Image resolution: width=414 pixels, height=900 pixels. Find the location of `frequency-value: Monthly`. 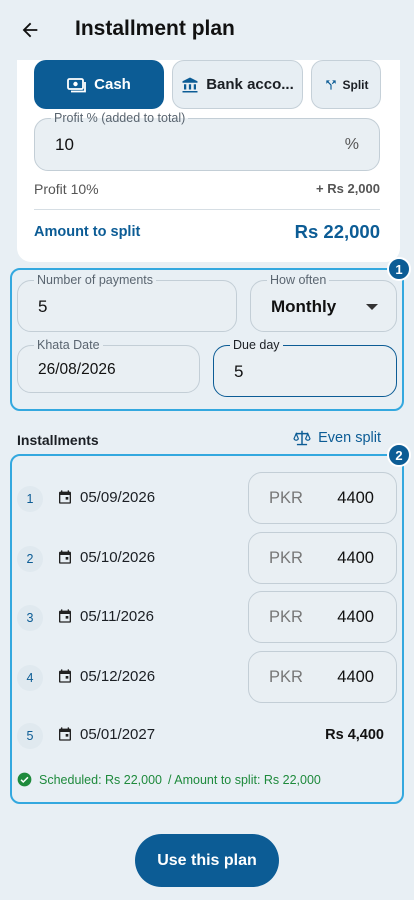

frequency-value: Monthly is located at coordinates (304, 306).